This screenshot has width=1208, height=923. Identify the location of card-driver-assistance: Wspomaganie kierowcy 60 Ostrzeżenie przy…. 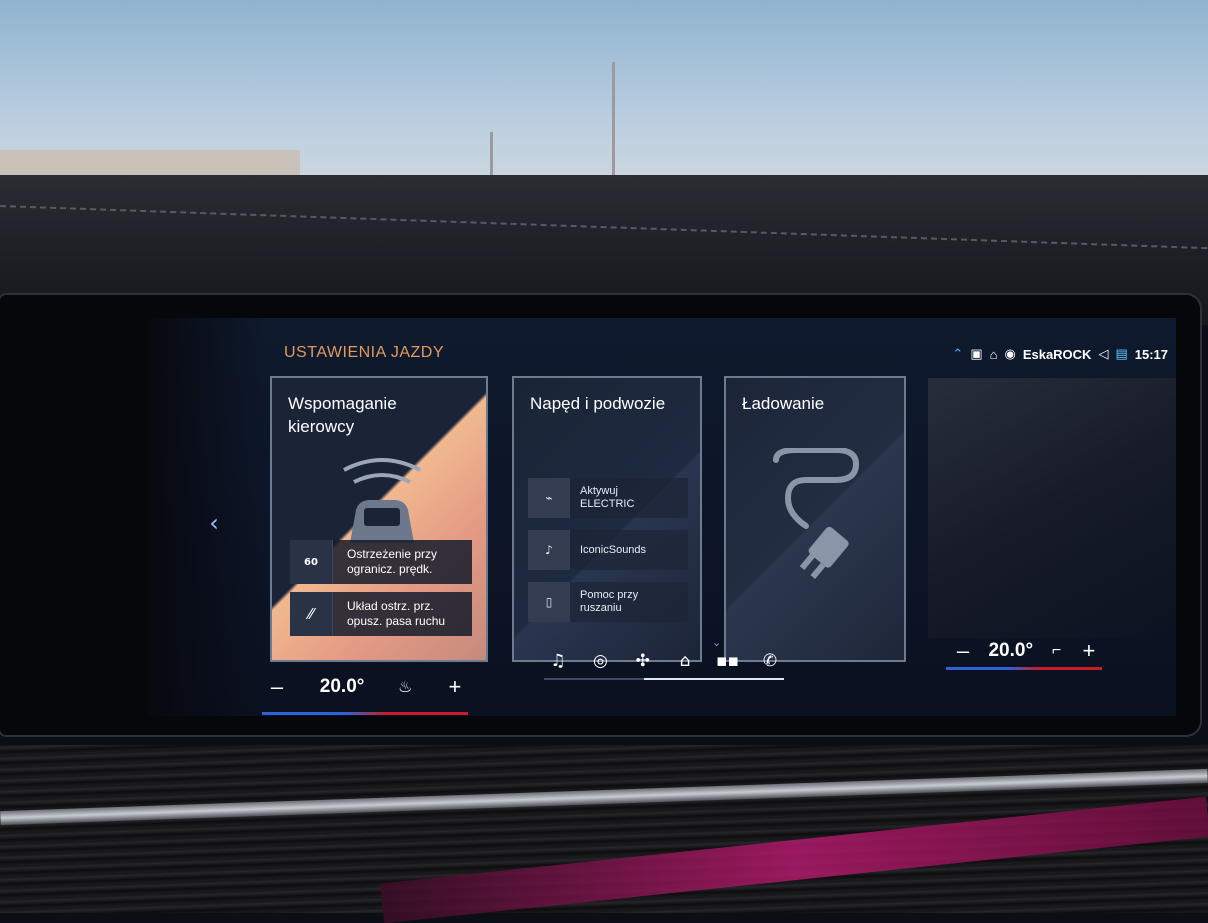
(379, 519).